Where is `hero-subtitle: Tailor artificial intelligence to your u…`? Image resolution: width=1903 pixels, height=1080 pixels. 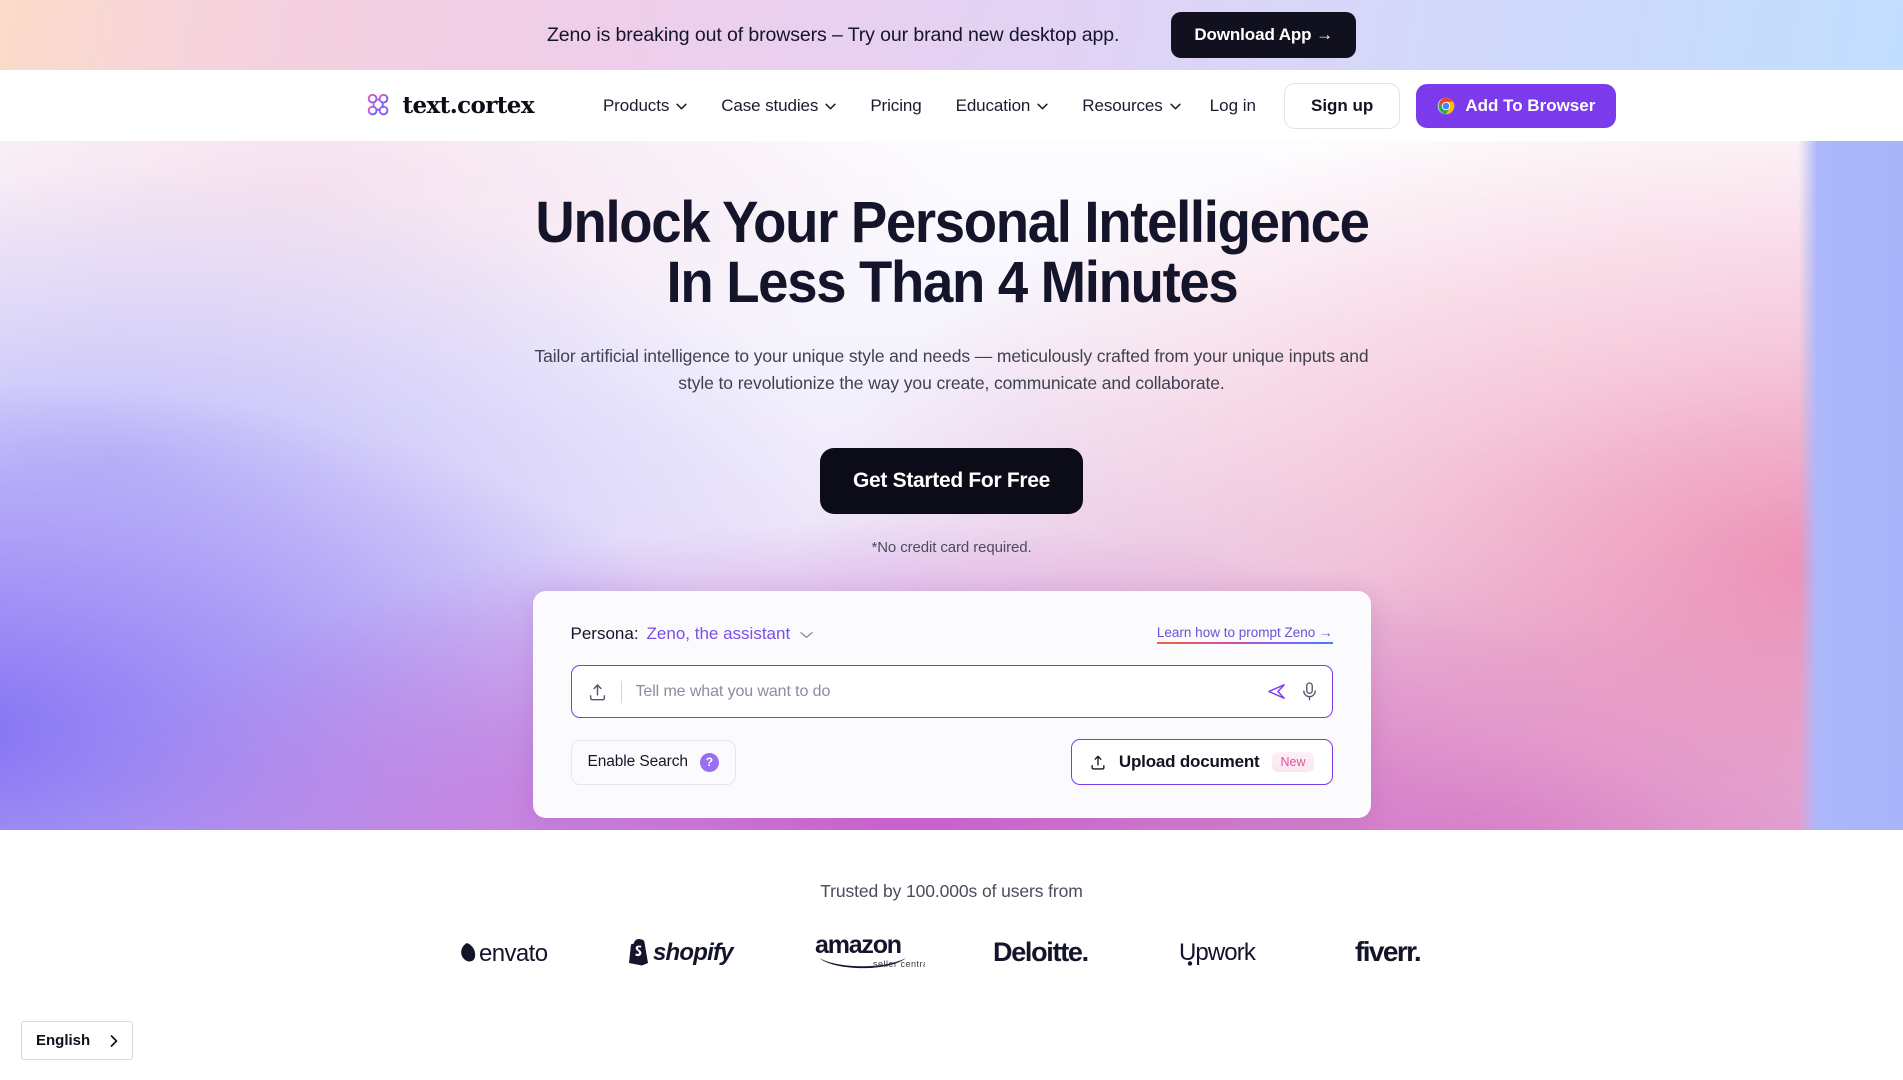
hero-subtitle: Tailor artificial intelligence to your u… is located at coordinates (951, 369).